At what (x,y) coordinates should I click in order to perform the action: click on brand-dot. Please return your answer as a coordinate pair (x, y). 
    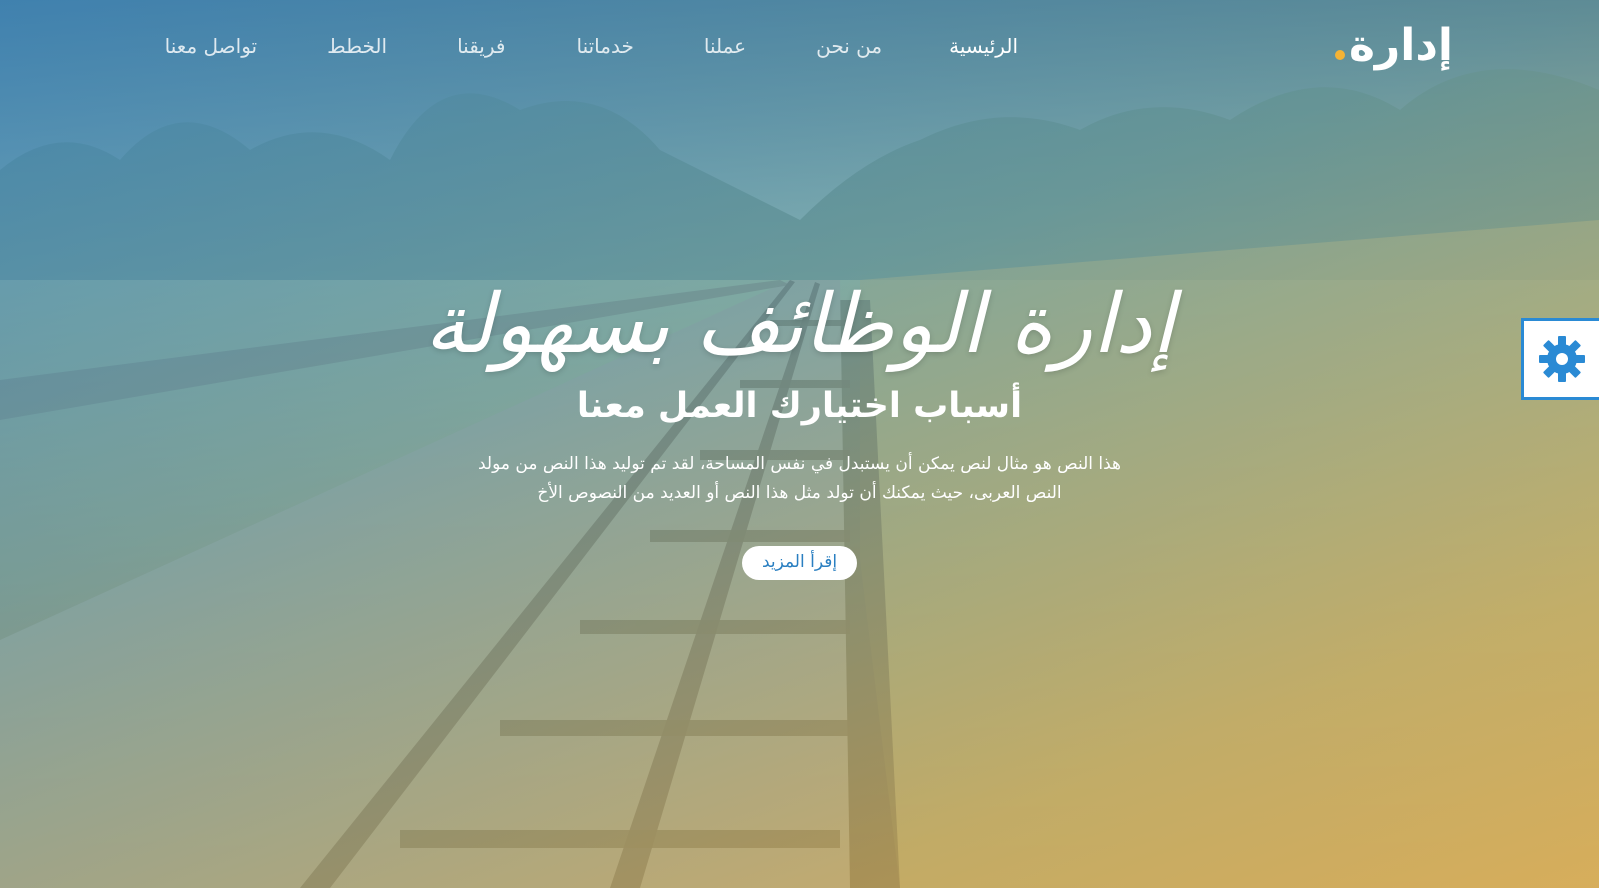
    Looking at the image, I should click on (1339, 55).